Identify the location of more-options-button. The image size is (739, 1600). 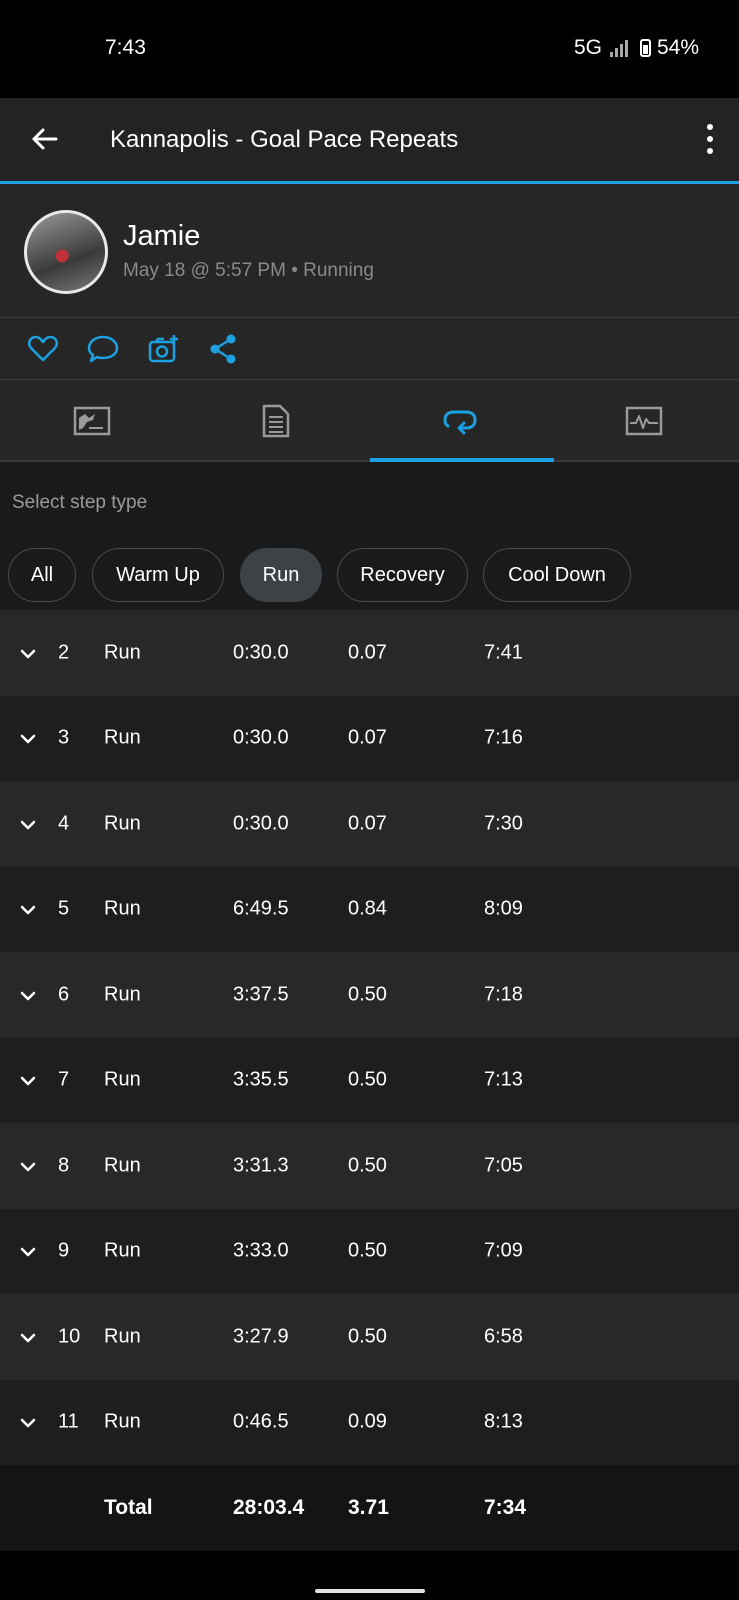
(710, 139).